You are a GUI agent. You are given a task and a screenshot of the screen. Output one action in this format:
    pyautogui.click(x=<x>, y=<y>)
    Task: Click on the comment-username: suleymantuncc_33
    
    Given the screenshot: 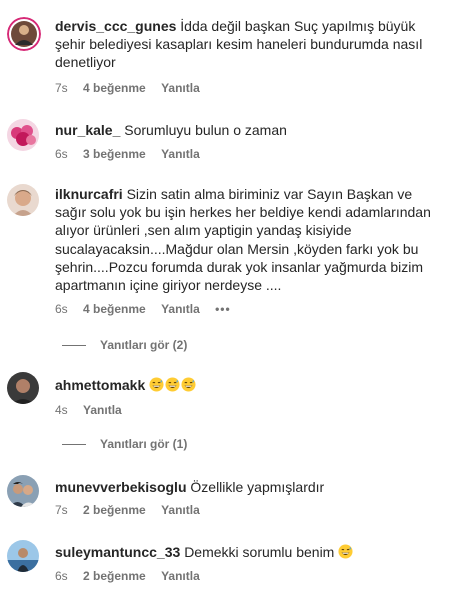 What is the action you would take?
    pyautogui.click(x=117, y=552)
    